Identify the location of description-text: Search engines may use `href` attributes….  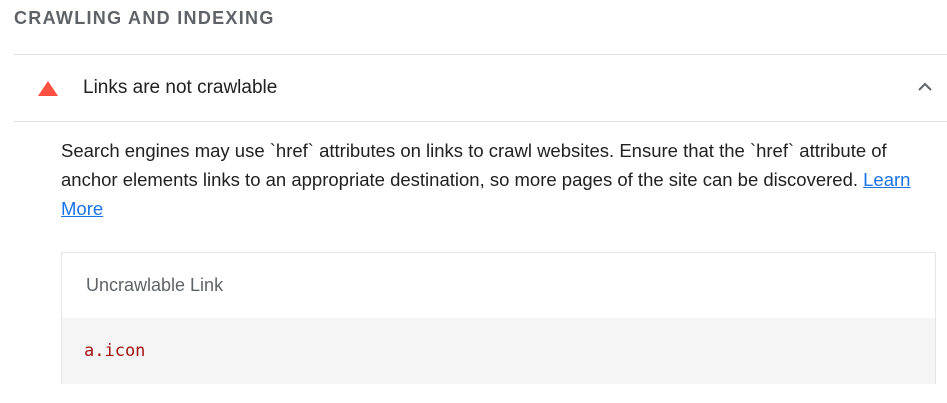
(474, 165).